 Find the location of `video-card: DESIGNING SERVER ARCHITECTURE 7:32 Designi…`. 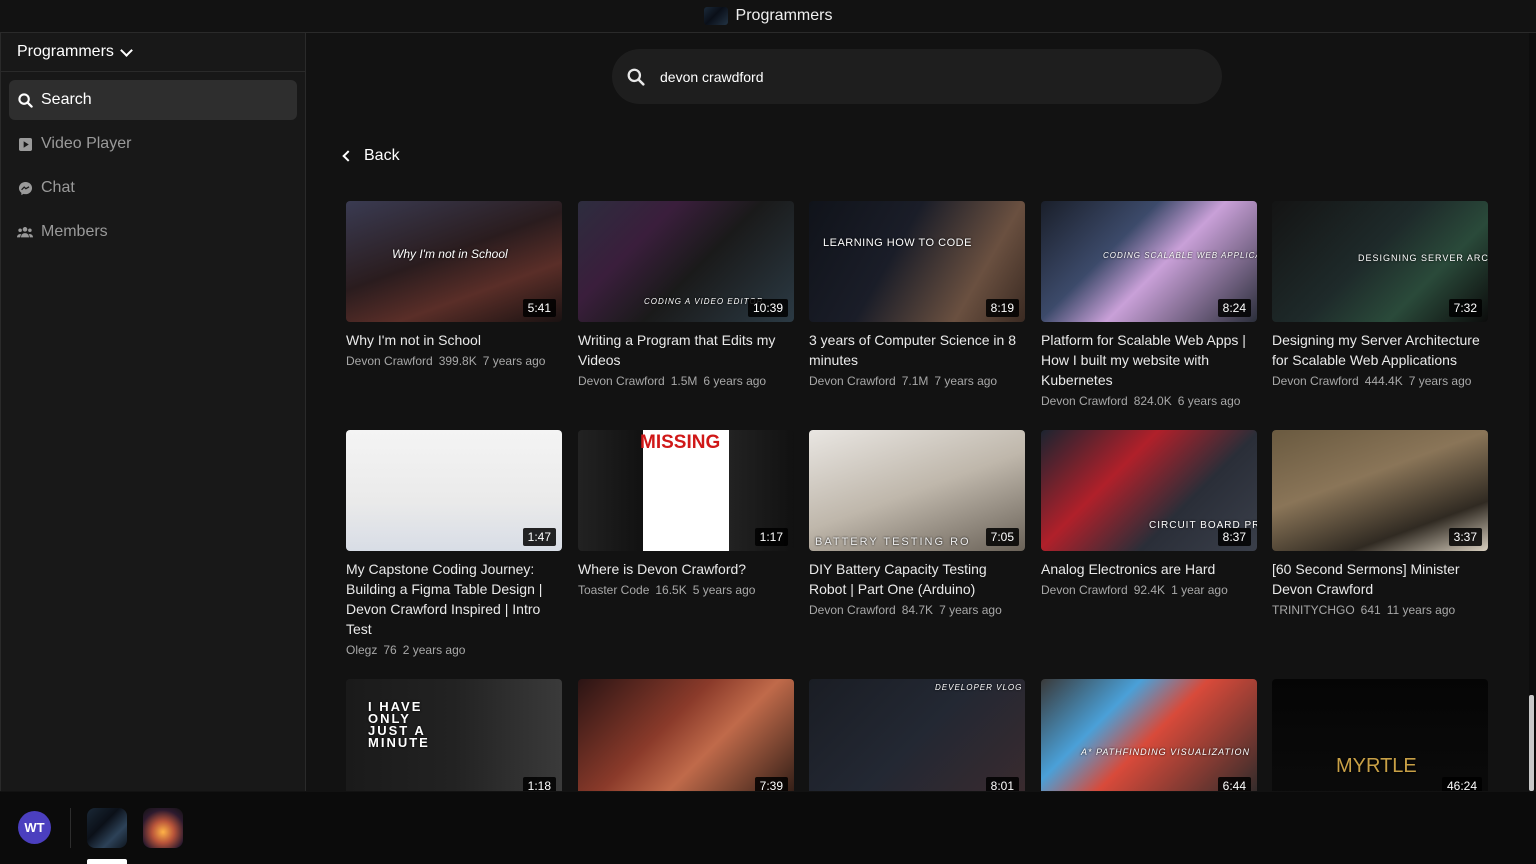

video-card: DESIGNING SERVER ARCHITECTURE 7:32 Designi… is located at coordinates (1380, 294).